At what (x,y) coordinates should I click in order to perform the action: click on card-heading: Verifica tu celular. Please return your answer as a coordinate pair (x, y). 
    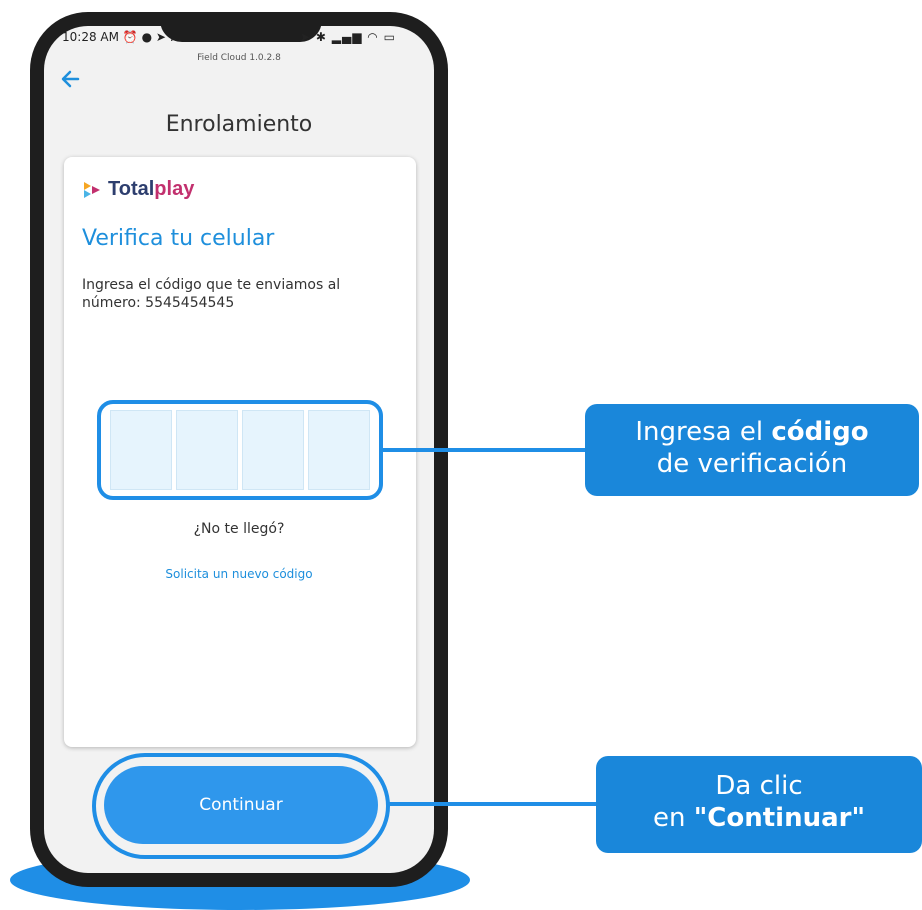
    Looking at the image, I should click on (178, 238).